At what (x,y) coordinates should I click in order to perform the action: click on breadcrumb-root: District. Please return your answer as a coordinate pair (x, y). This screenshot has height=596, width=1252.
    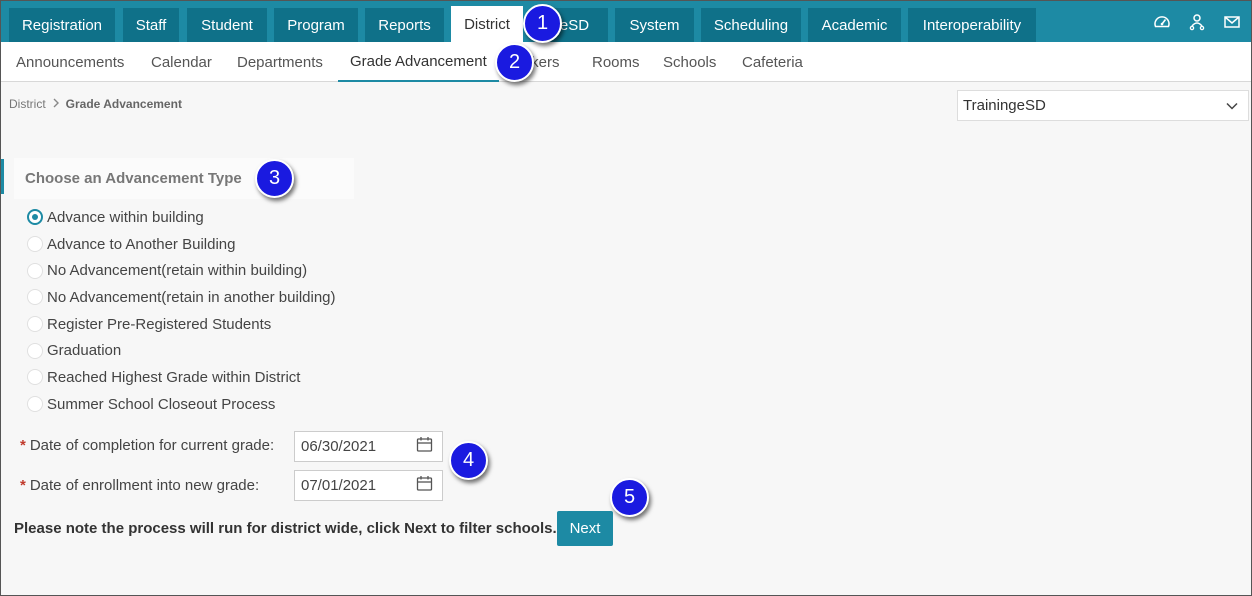
    Looking at the image, I should click on (27, 104).